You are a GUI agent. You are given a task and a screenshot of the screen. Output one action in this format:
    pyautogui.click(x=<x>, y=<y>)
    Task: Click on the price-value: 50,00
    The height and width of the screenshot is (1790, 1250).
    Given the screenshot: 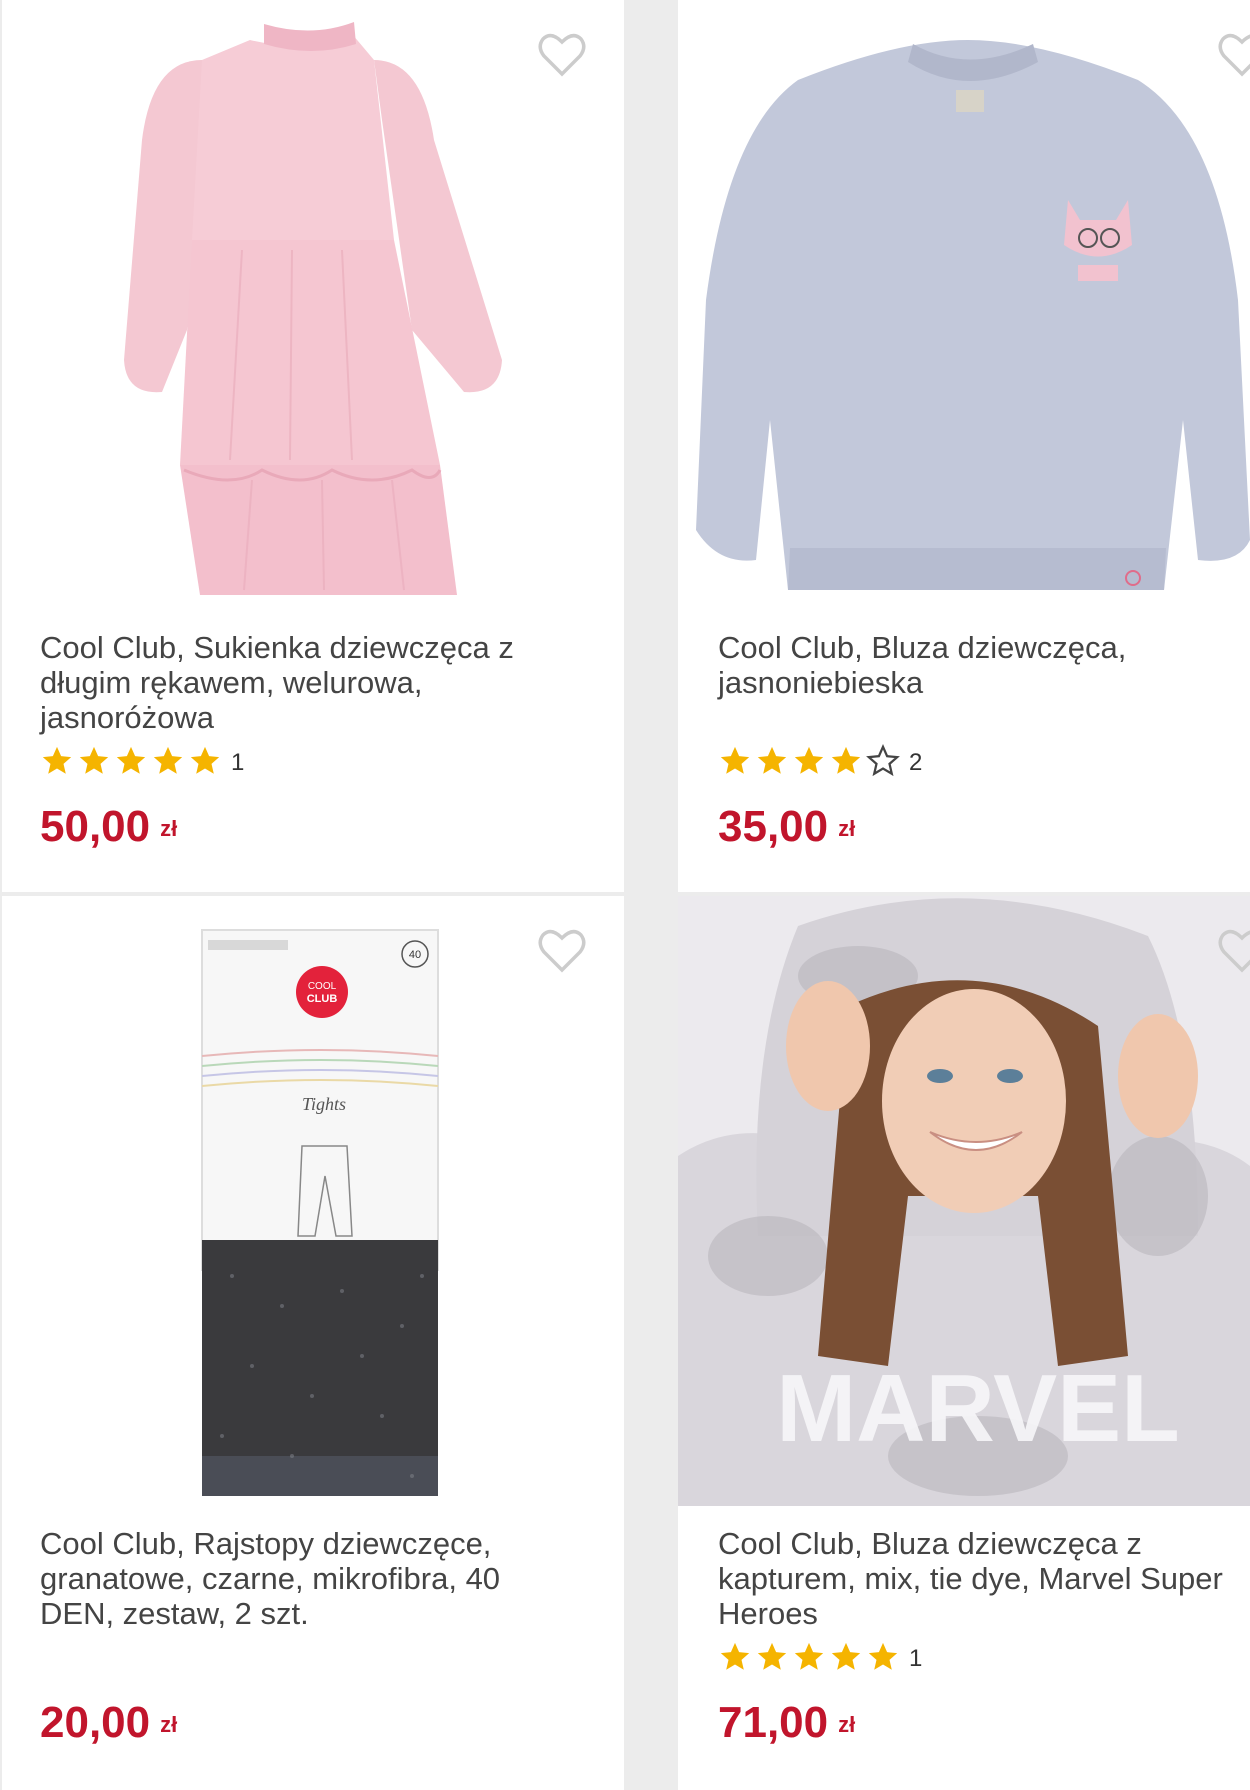 What is the action you would take?
    pyautogui.click(x=95, y=826)
    